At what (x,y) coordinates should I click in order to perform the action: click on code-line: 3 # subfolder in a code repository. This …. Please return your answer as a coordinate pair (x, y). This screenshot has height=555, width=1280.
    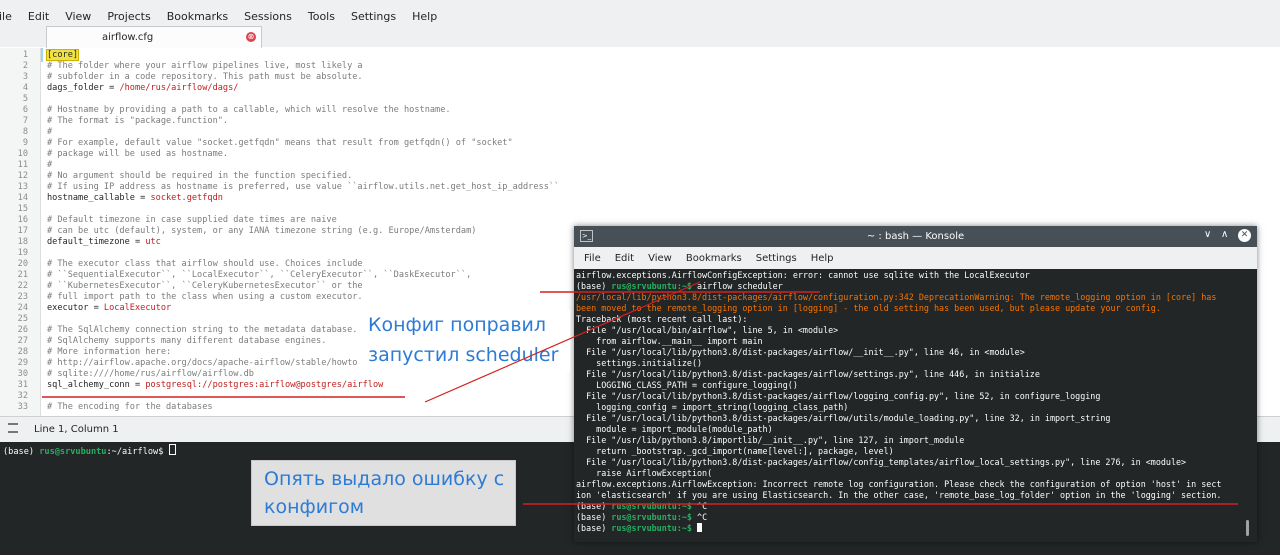
    Looking at the image, I should click on (640, 77).